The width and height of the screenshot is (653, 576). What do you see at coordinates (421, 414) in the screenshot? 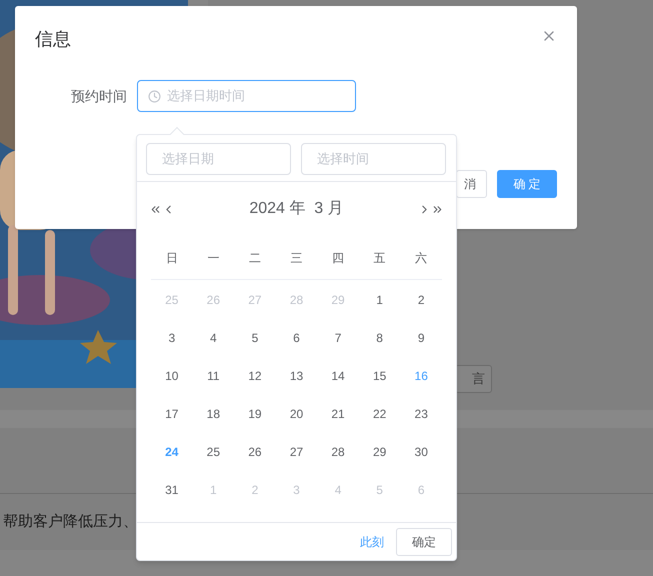
I see `day-cell: 23` at bounding box center [421, 414].